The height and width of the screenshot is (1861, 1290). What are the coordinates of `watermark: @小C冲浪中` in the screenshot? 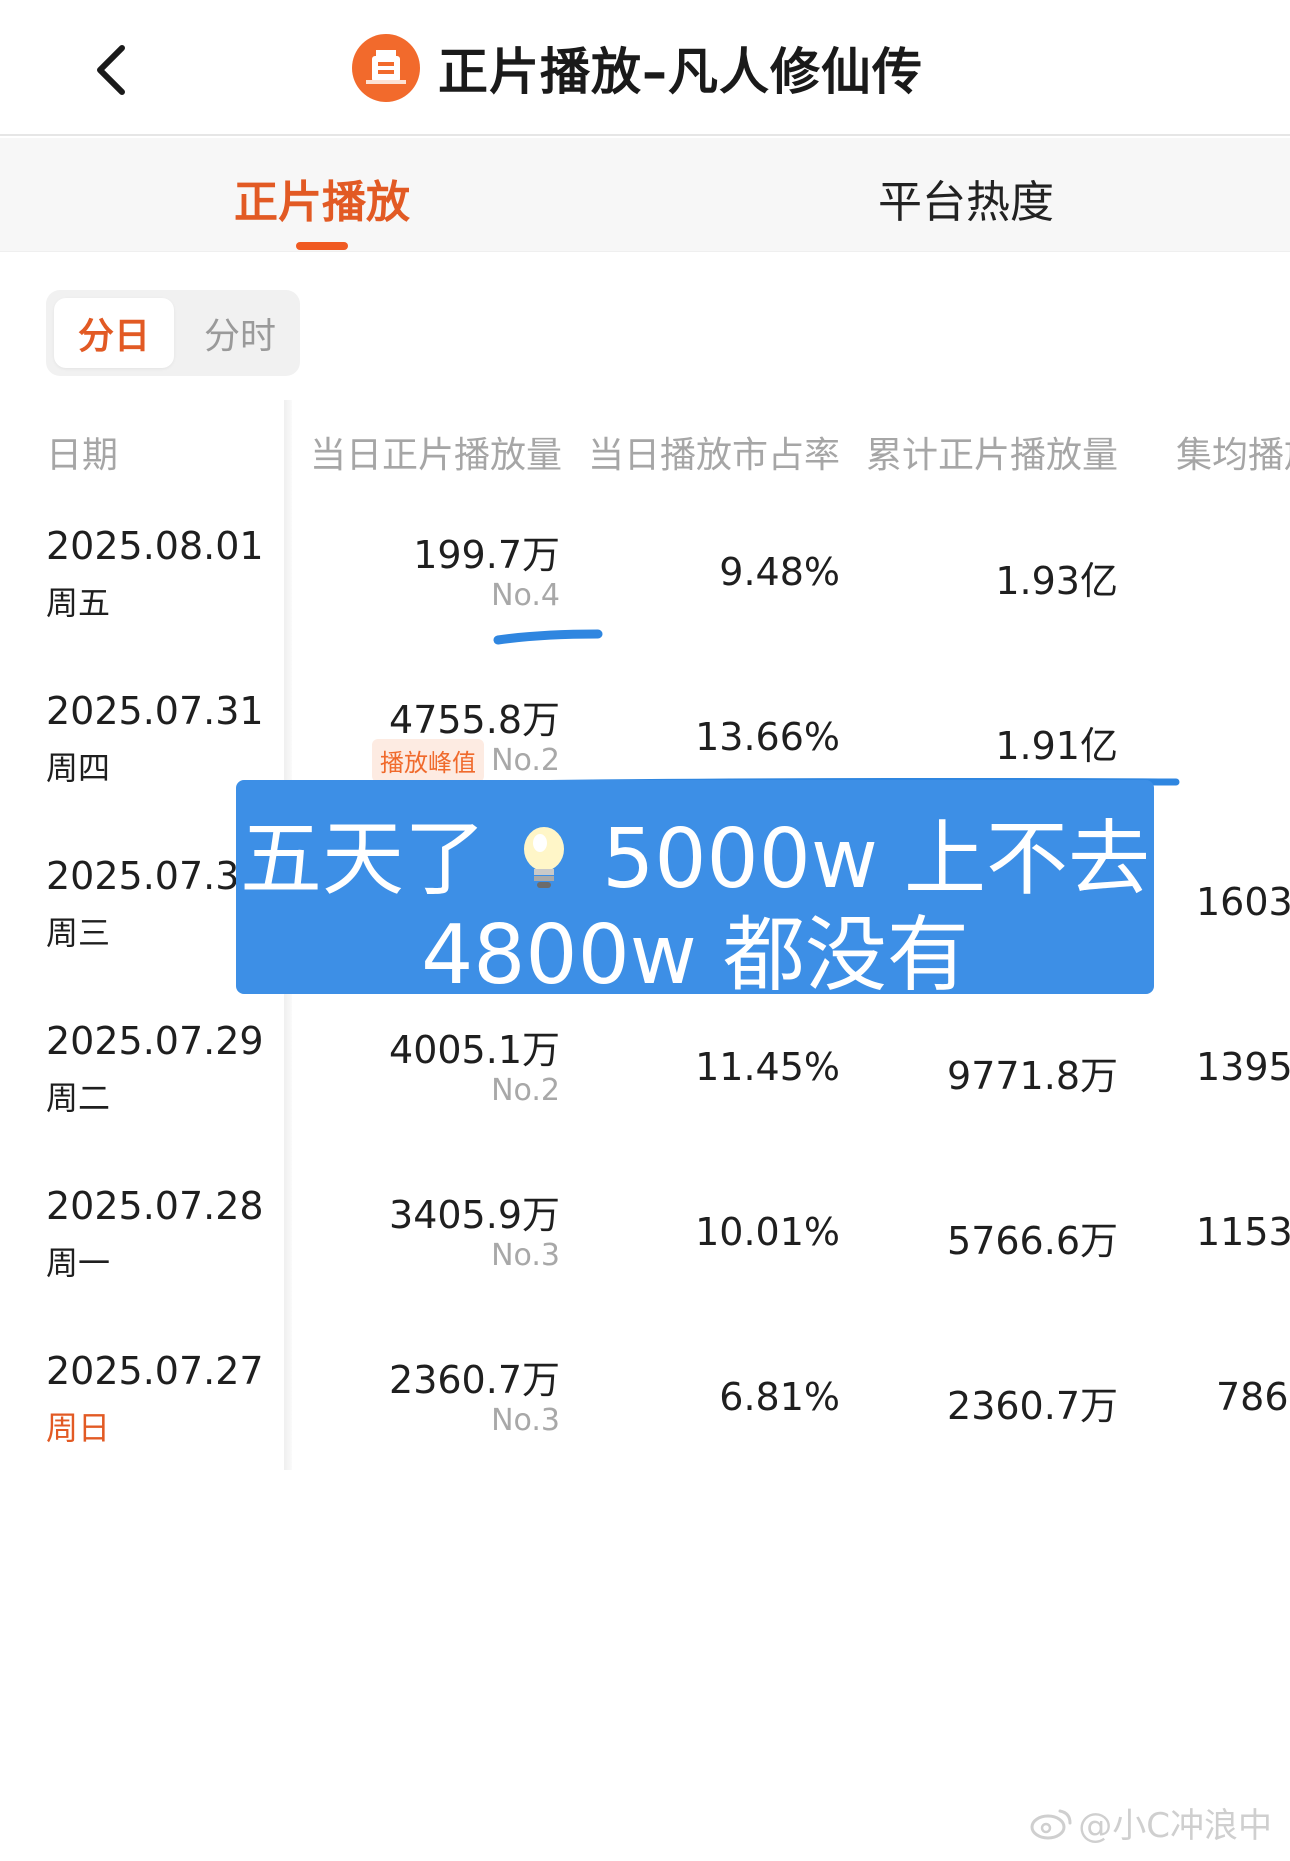 It's located at (1151, 1822).